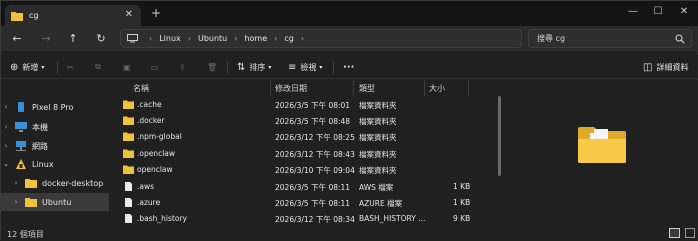 The height and width of the screenshot is (241, 698). I want to click on sidebar-item-pixel-8-pro: › Pixel 8 Pro, so click(55, 107).